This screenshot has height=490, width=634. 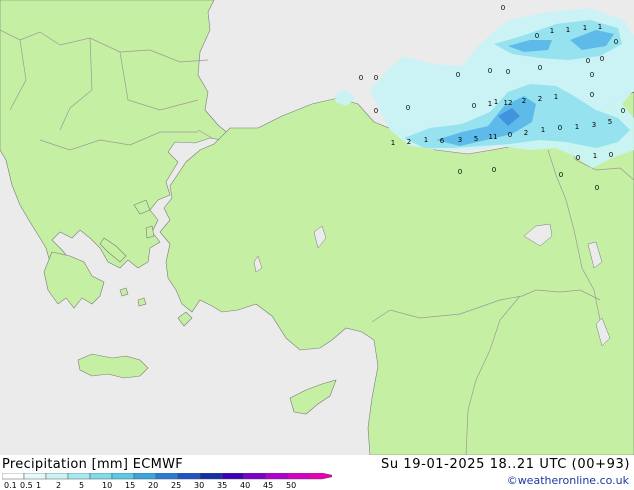 What do you see at coordinates (81, 485) in the screenshot?
I see `scale-label: 5` at bounding box center [81, 485].